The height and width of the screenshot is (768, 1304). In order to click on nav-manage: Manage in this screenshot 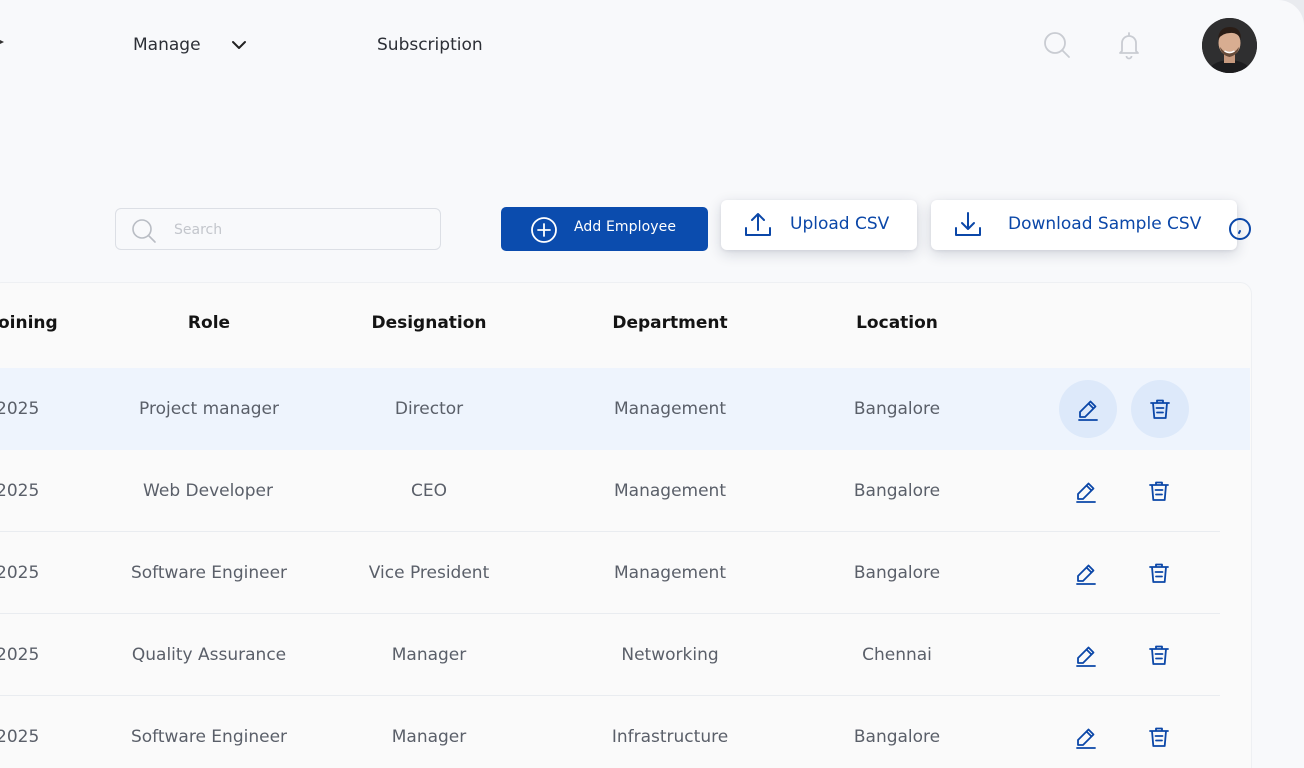, I will do `click(167, 45)`.